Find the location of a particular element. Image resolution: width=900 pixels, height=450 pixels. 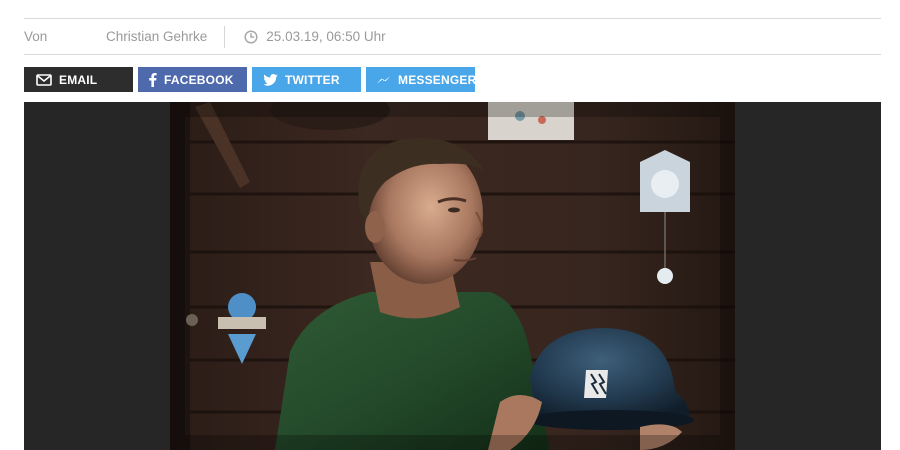

envelope-icon is located at coordinates (44, 79).